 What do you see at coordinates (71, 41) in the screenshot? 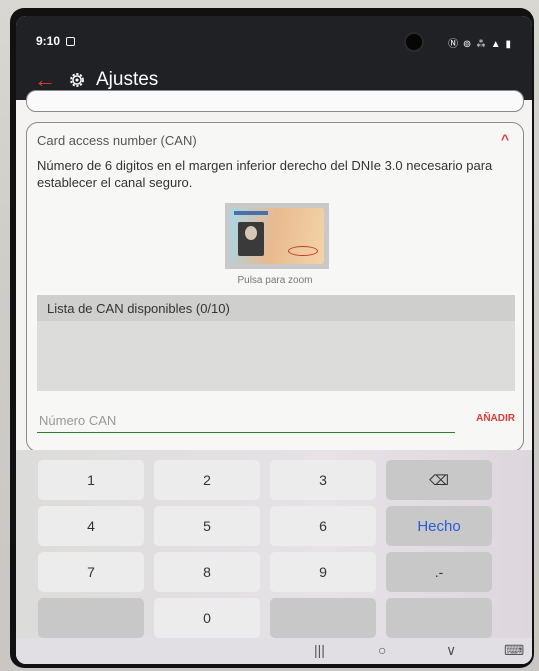
I see `notification-icon` at bounding box center [71, 41].